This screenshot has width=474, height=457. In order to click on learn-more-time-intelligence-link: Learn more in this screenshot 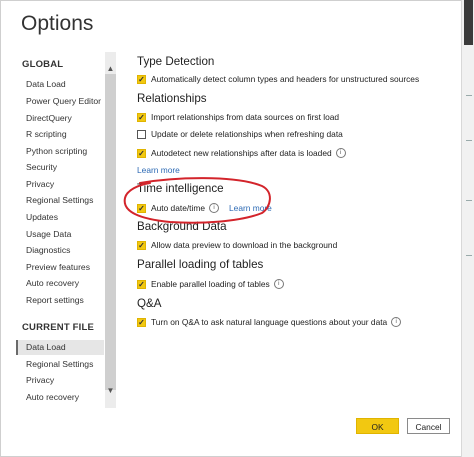, I will do `click(250, 208)`.